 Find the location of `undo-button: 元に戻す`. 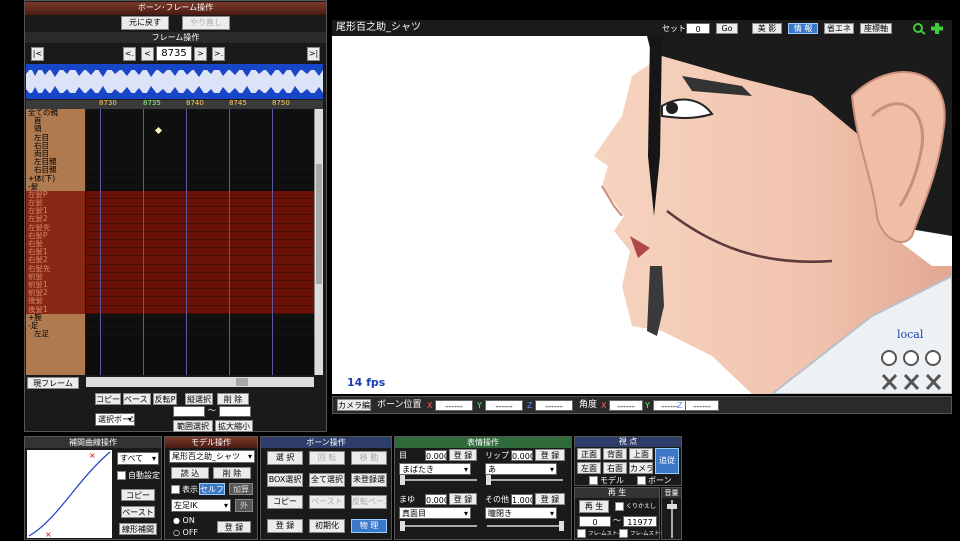

undo-button: 元に戻す is located at coordinates (145, 23).